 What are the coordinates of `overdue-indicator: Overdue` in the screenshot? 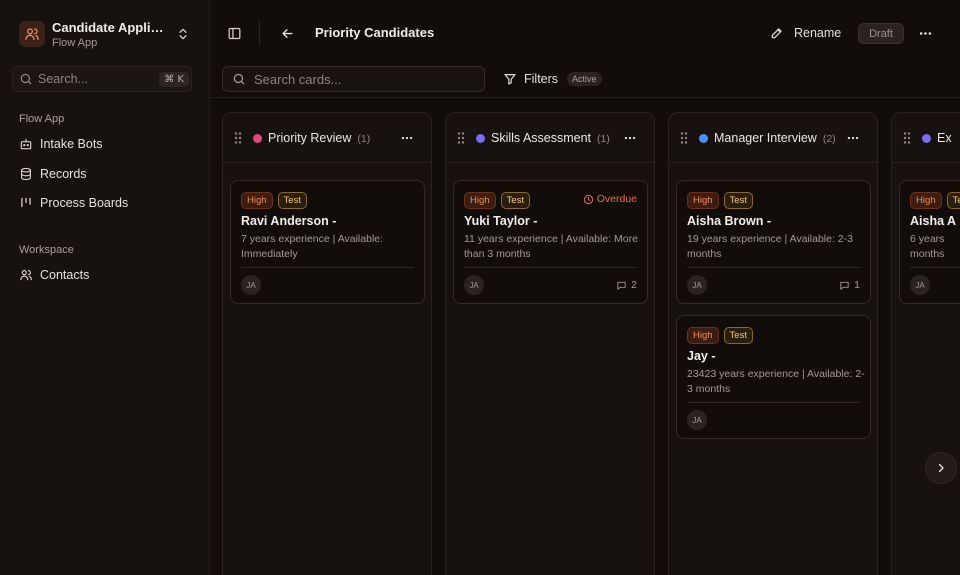 It's located at (610, 199).